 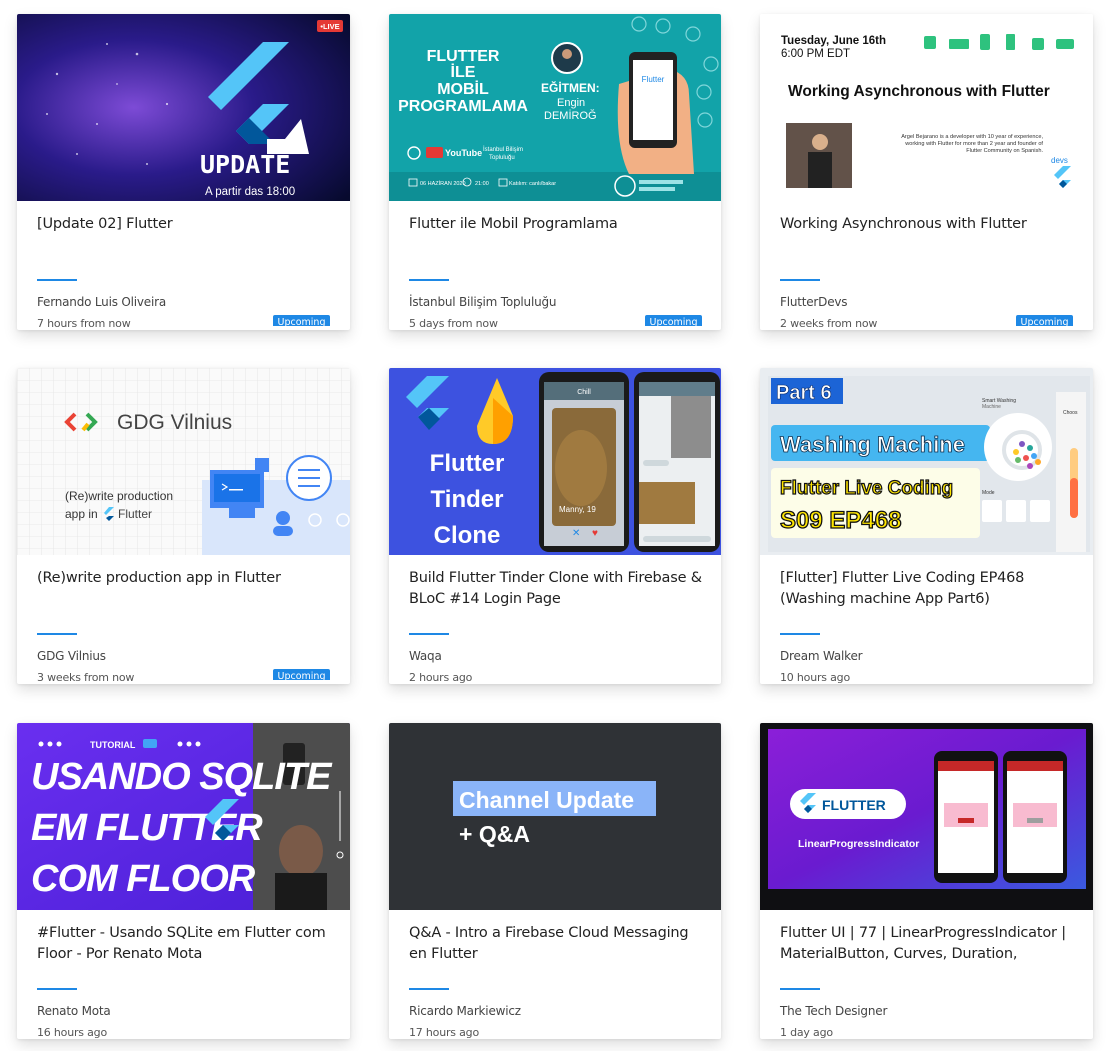 What do you see at coordinates (872, 444) in the screenshot?
I see `svg-text: Washing Machine` at bounding box center [872, 444].